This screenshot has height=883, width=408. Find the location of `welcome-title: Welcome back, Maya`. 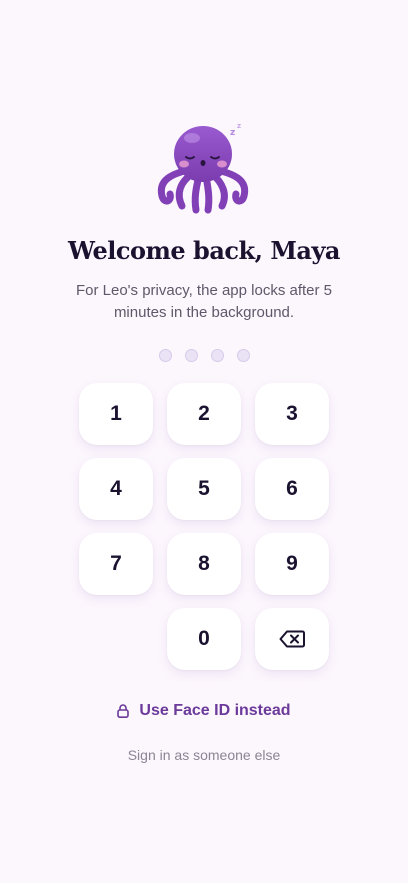

welcome-title: Welcome back, Maya is located at coordinates (204, 250).